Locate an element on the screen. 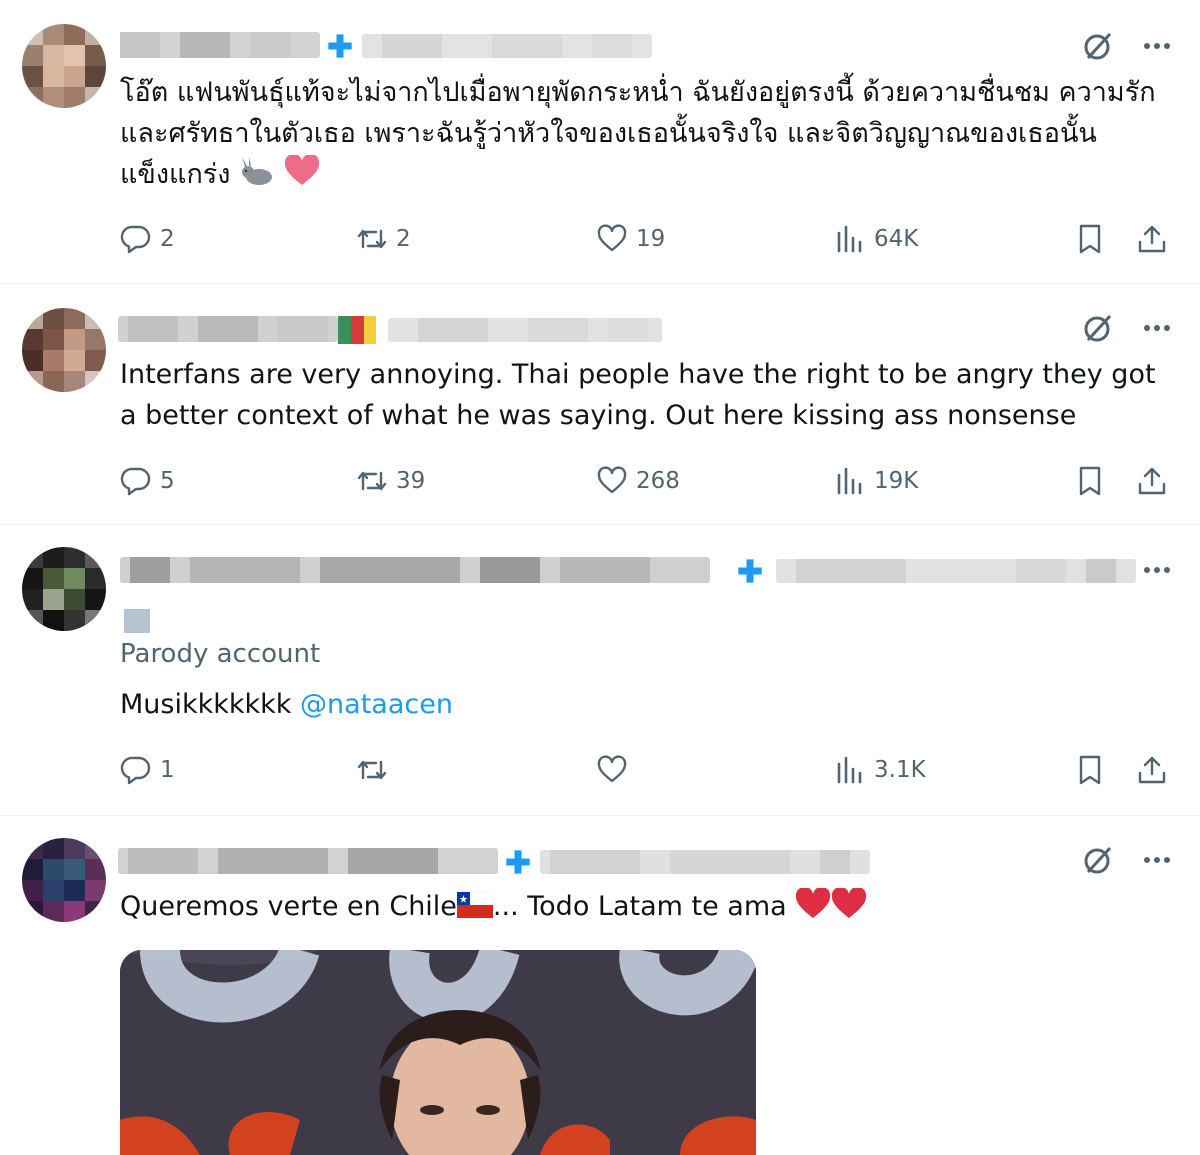 This screenshot has width=1200, height=1155. like-count: 268 is located at coordinates (658, 481).